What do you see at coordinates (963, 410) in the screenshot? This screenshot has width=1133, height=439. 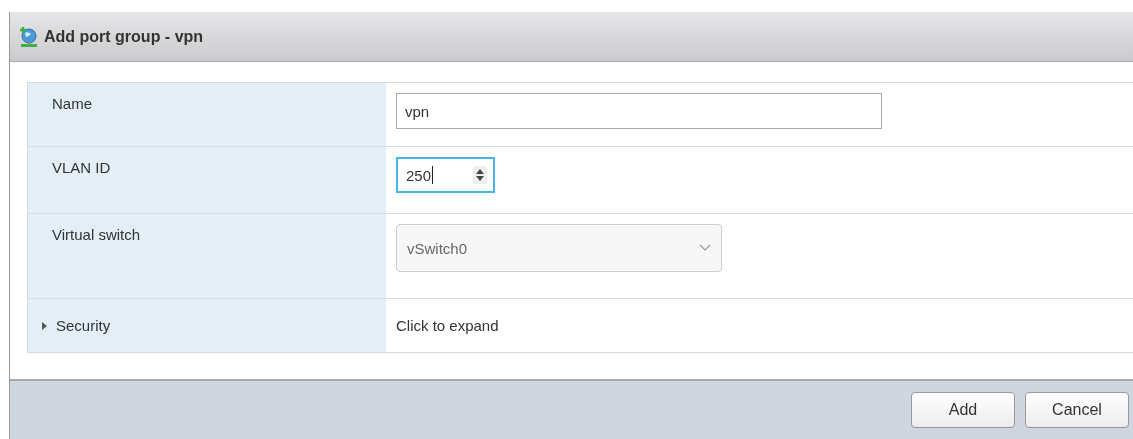 I see `dialog-button: Add` at bounding box center [963, 410].